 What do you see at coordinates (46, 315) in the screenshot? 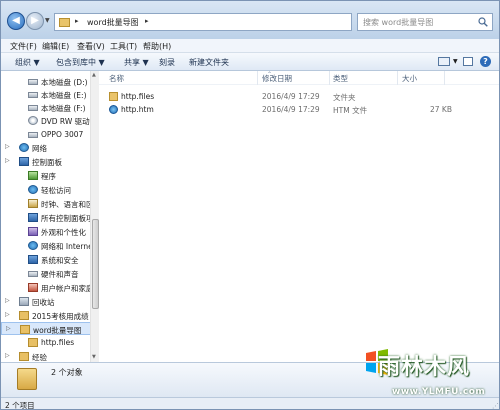
I see `nav-item: ▷ 2015考核用成绩` at bounding box center [46, 315].